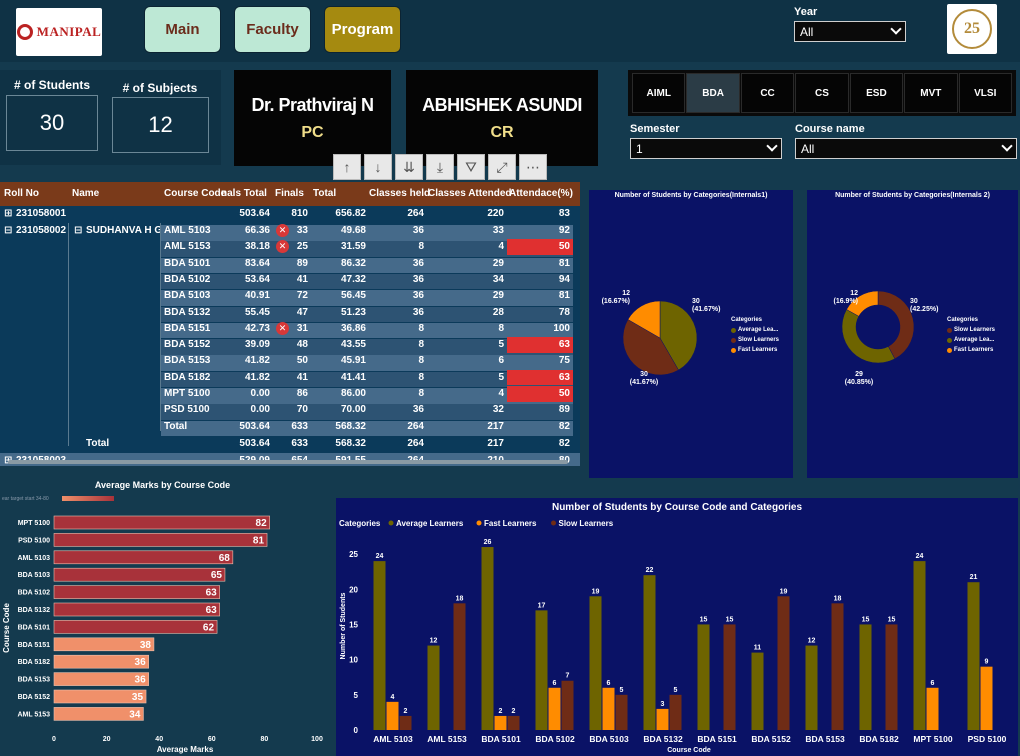 The width and height of the screenshot is (1020, 756). Describe the element at coordinates (262, 523) in the screenshot. I see `bar-data-label: 82` at that location.